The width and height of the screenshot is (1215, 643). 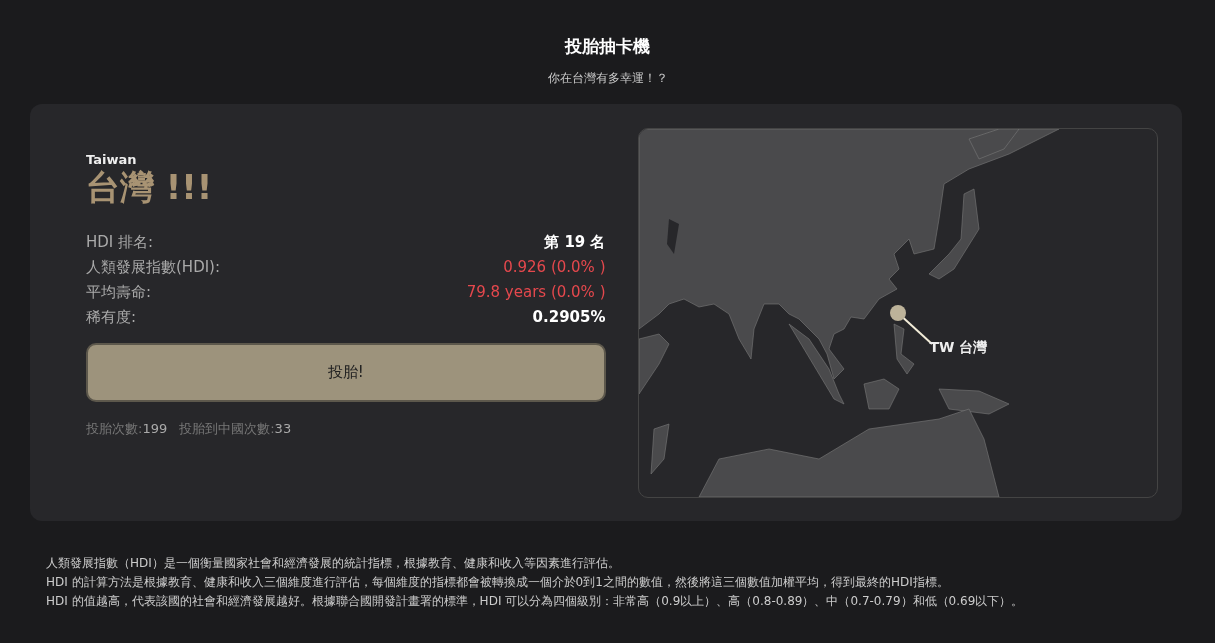 I want to click on count-label: 投胎到中國次數:, so click(x=227, y=428).